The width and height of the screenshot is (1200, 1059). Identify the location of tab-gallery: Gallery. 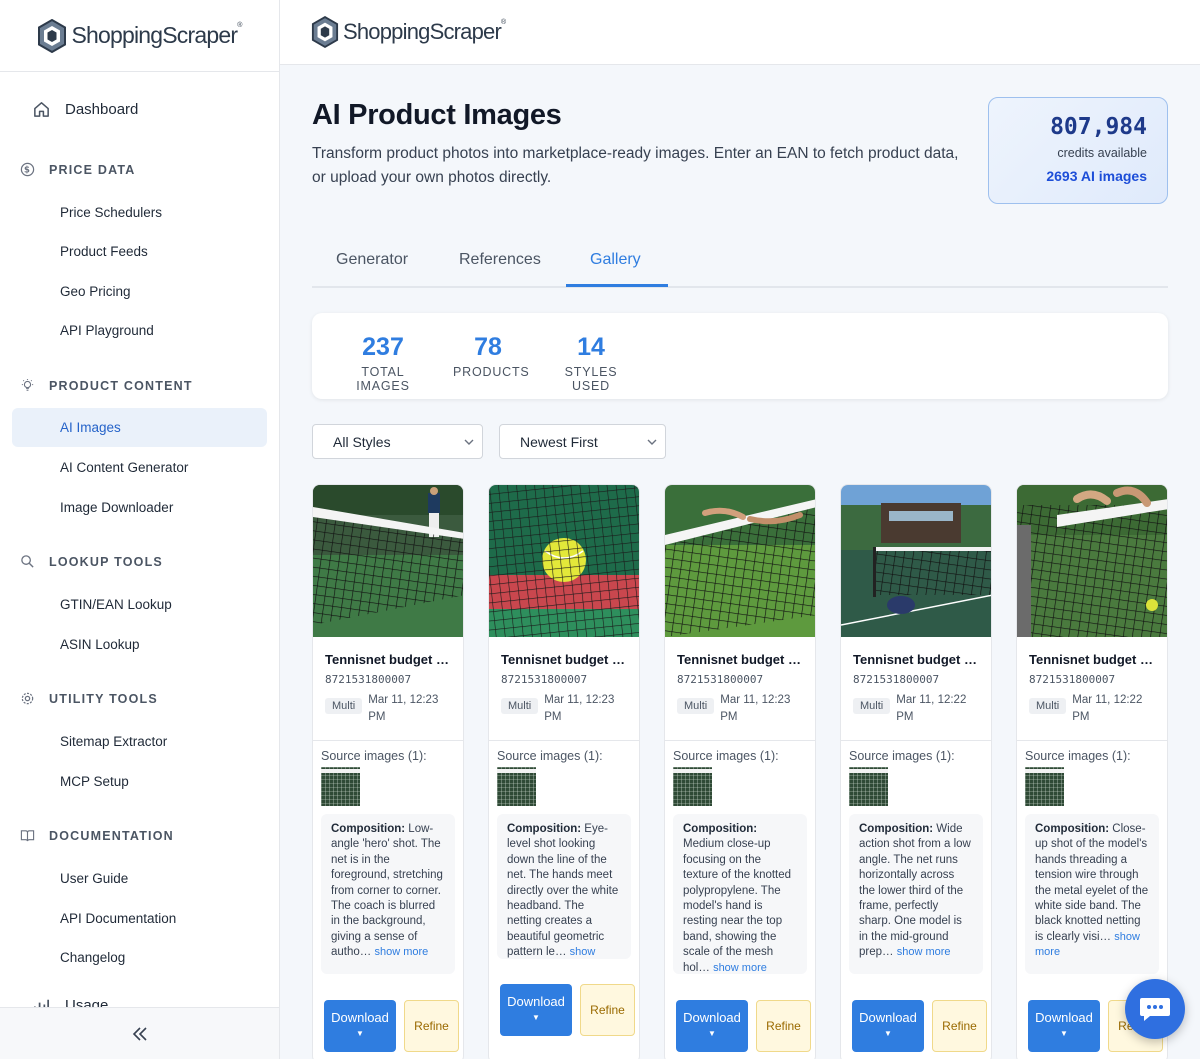
(615, 260).